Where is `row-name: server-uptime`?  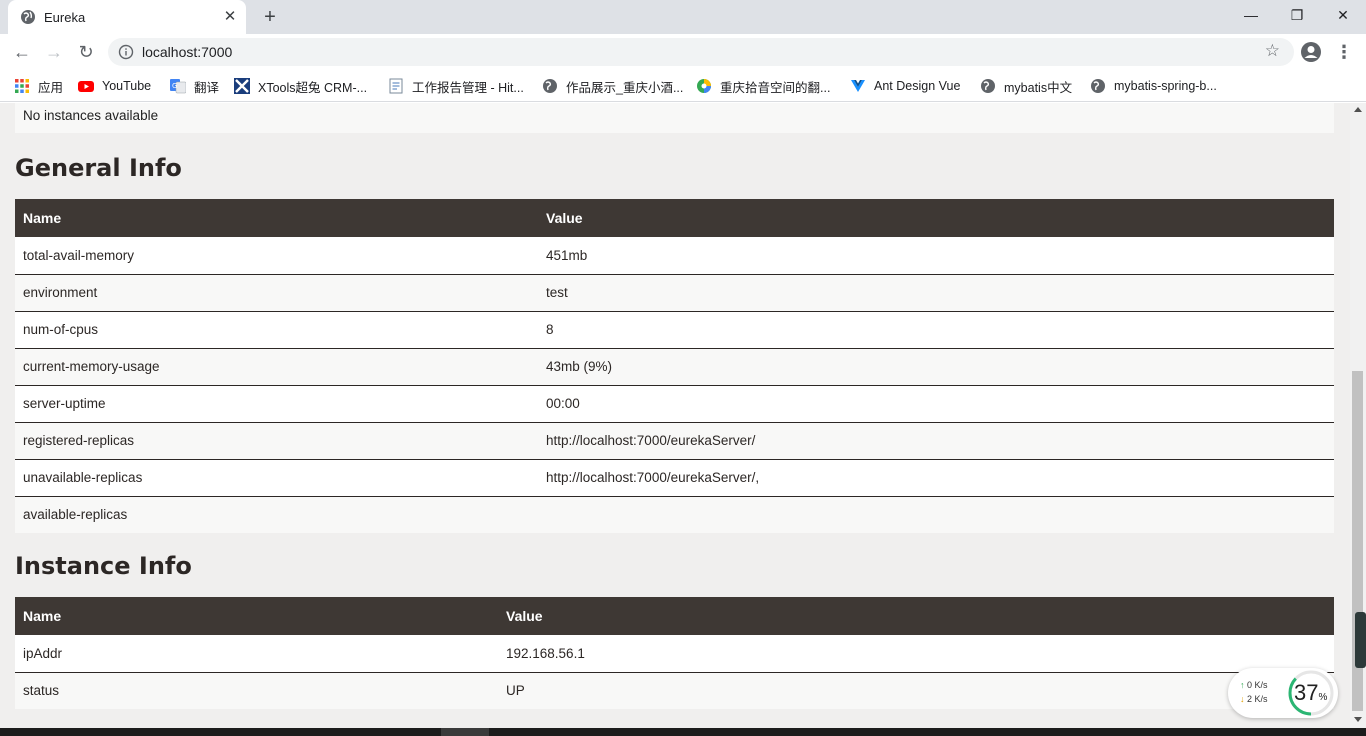 row-name: server-uptime is located at coordinates (276, 404).